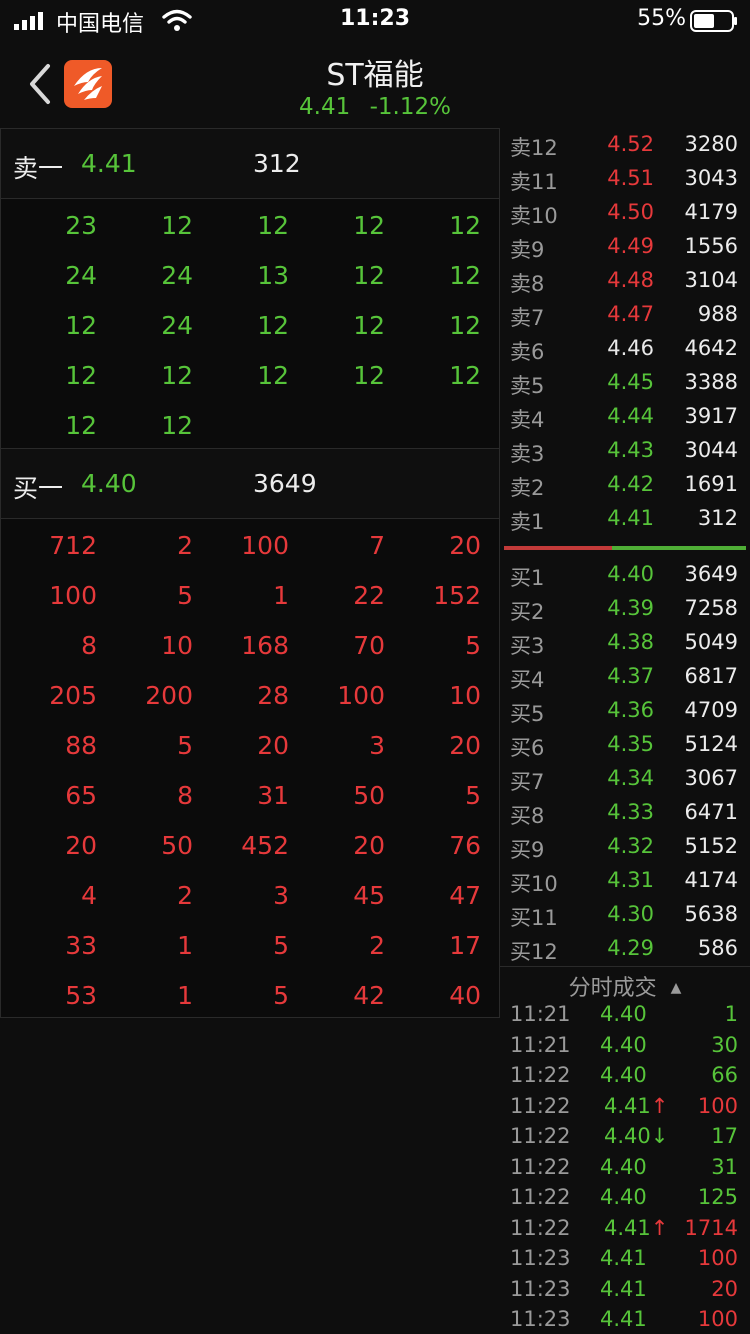 The height and width of the screenshot is (1334, 750). What do you see at coordinates (630, 676) in the screenshot?
I see `bid-price: 4.37` at bounding box center [630, 676].